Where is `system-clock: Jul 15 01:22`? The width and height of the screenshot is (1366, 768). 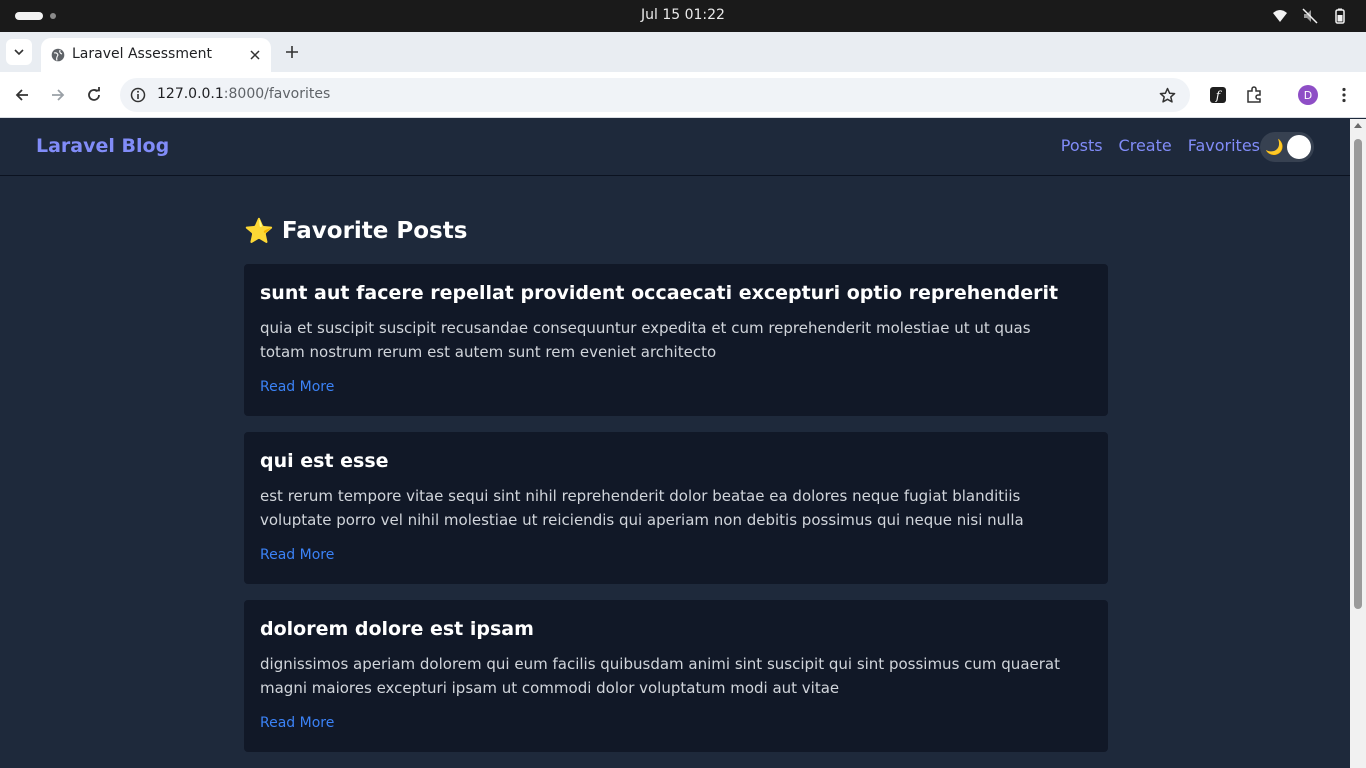 system-clock: Jul 15 01:22 is located at coordinates (683, 15).